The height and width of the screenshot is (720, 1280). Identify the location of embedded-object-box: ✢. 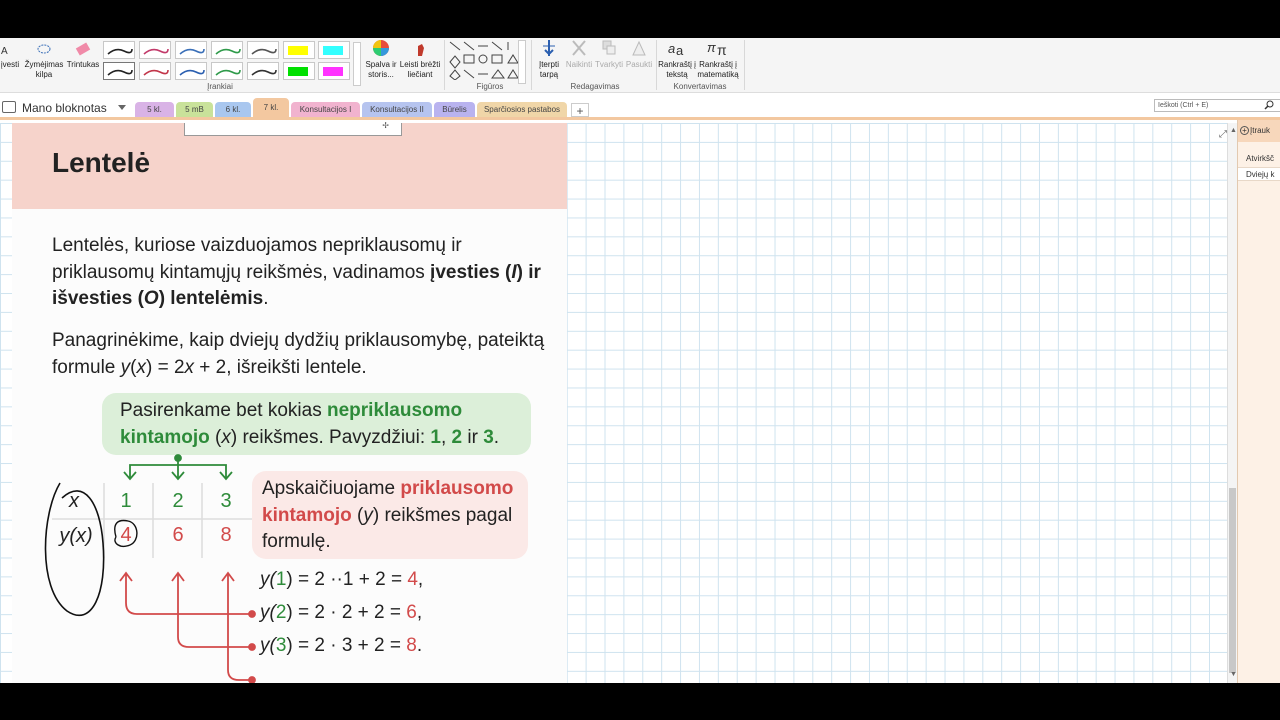
(293, 128).